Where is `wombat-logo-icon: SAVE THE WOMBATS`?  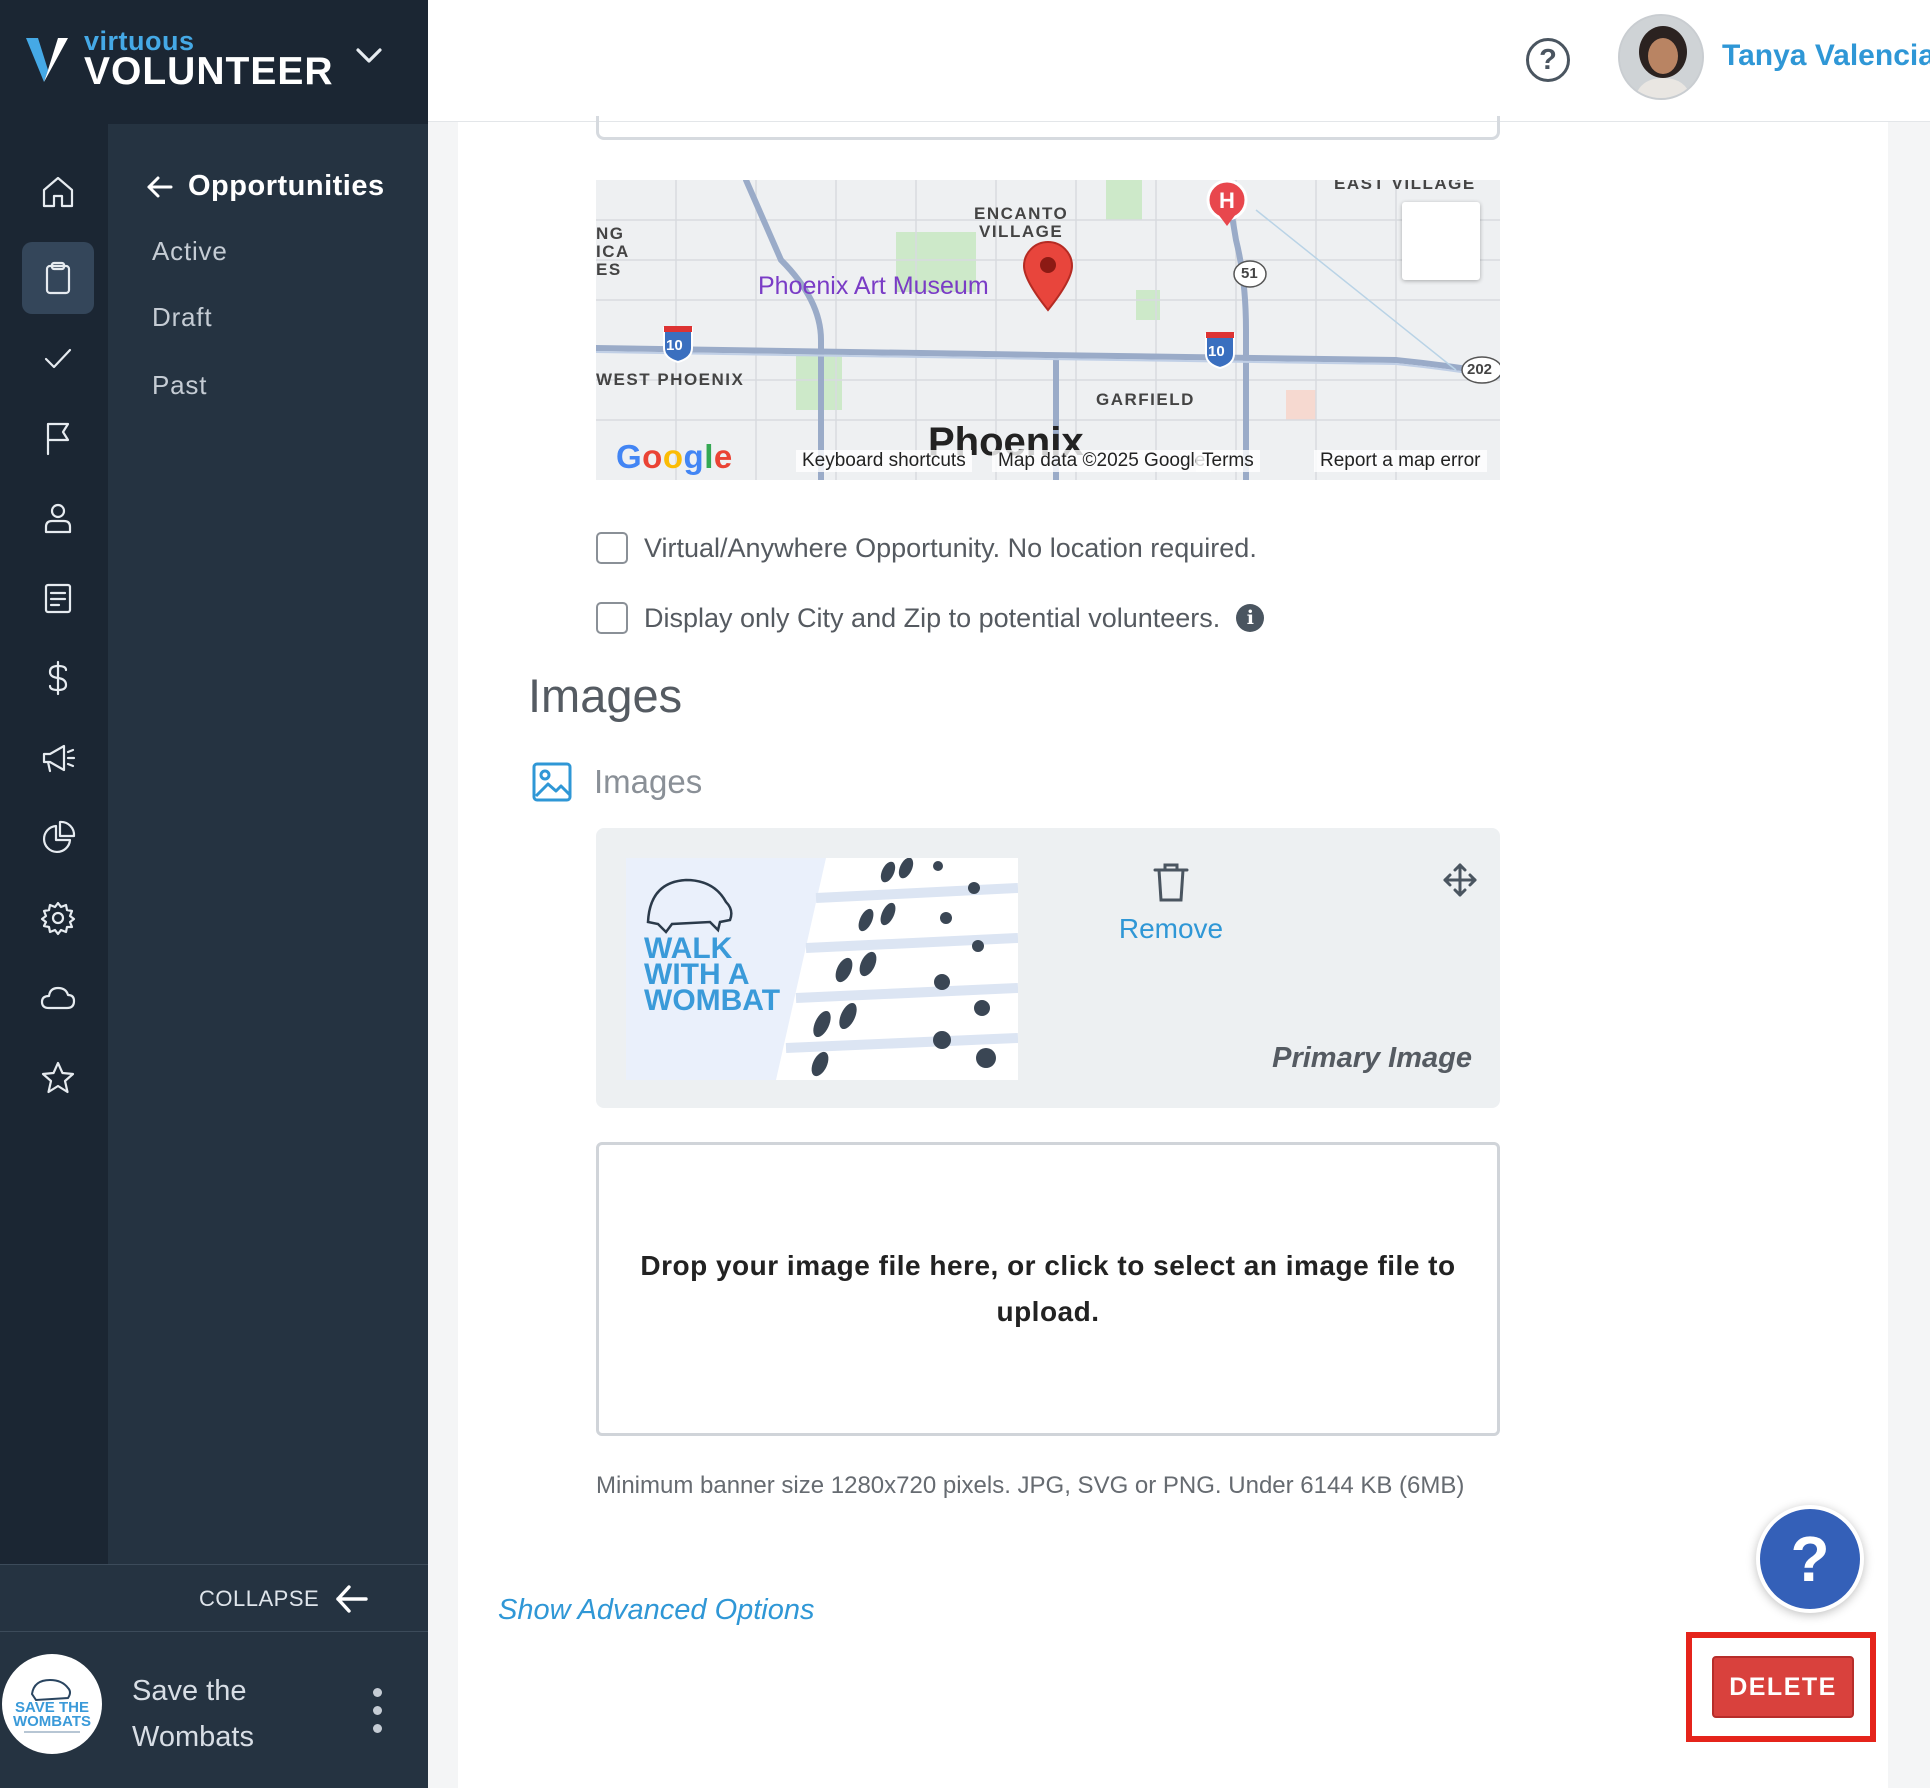 wombat-logo-icon: SAVE THE WOMBATS is located at coordinates (52, 1705).